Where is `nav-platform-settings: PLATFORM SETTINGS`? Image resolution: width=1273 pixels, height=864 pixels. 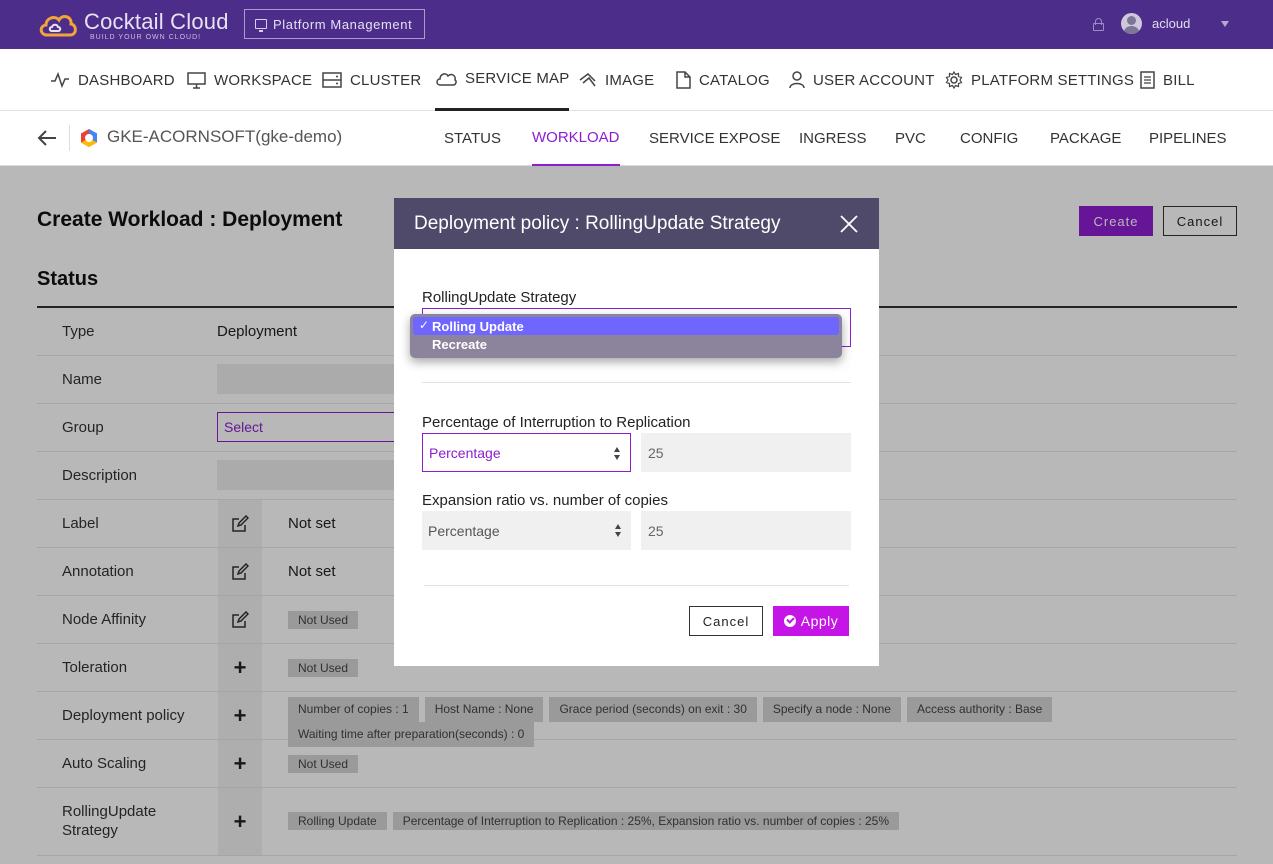 nav-platform-settings: PLATFORM SETTINGS is located at coordinates (1039, 80).